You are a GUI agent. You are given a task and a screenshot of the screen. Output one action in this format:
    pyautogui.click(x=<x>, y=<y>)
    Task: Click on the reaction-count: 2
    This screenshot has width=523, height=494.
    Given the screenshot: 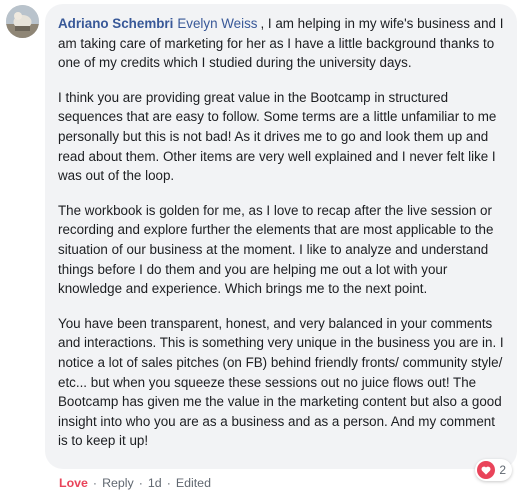 What is the action you would take?
    pyautogui.click(x=502, y=470)
    